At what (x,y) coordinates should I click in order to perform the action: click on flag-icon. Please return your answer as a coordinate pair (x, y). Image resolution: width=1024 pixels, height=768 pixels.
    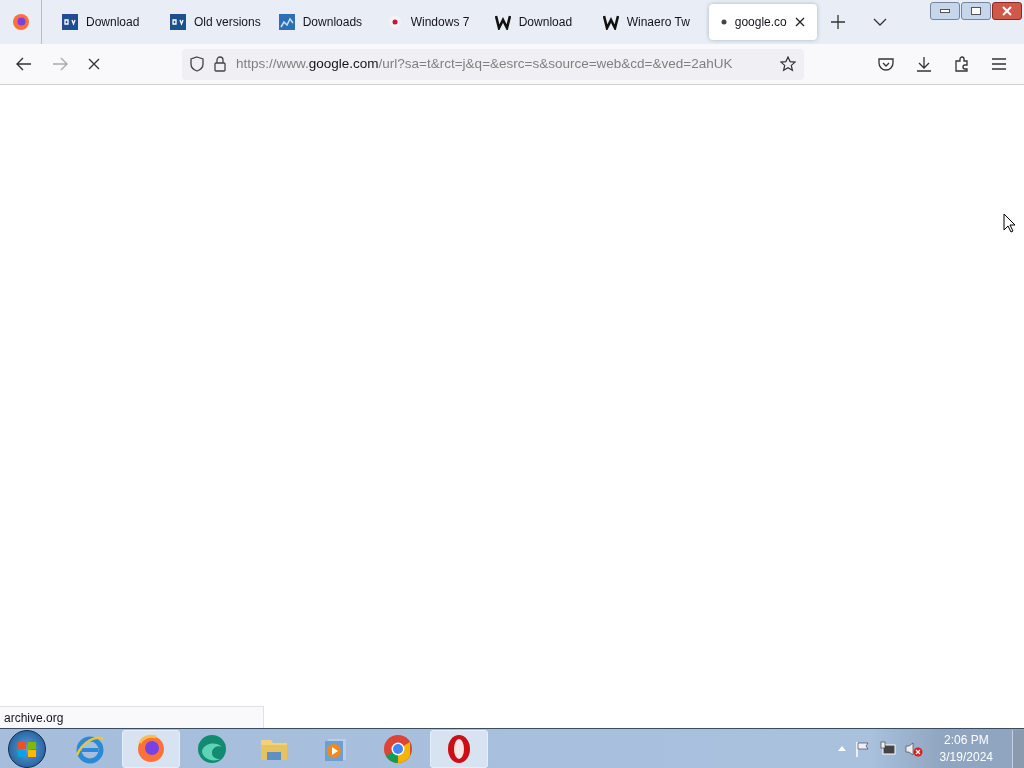
    Looking at the image, I should click on (862, 748).